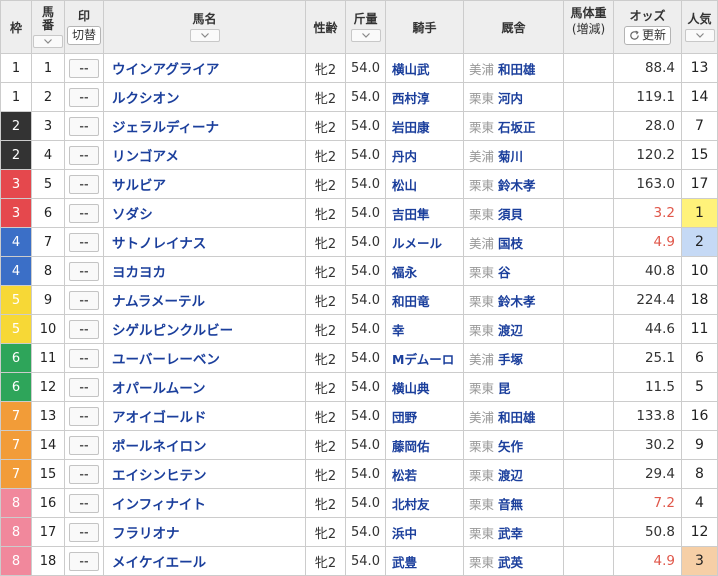 The image size is (718, 576). Describe the element at coordinates (204, 184) in the screenshot. I see `horse-name-link: サルビア` at that location.